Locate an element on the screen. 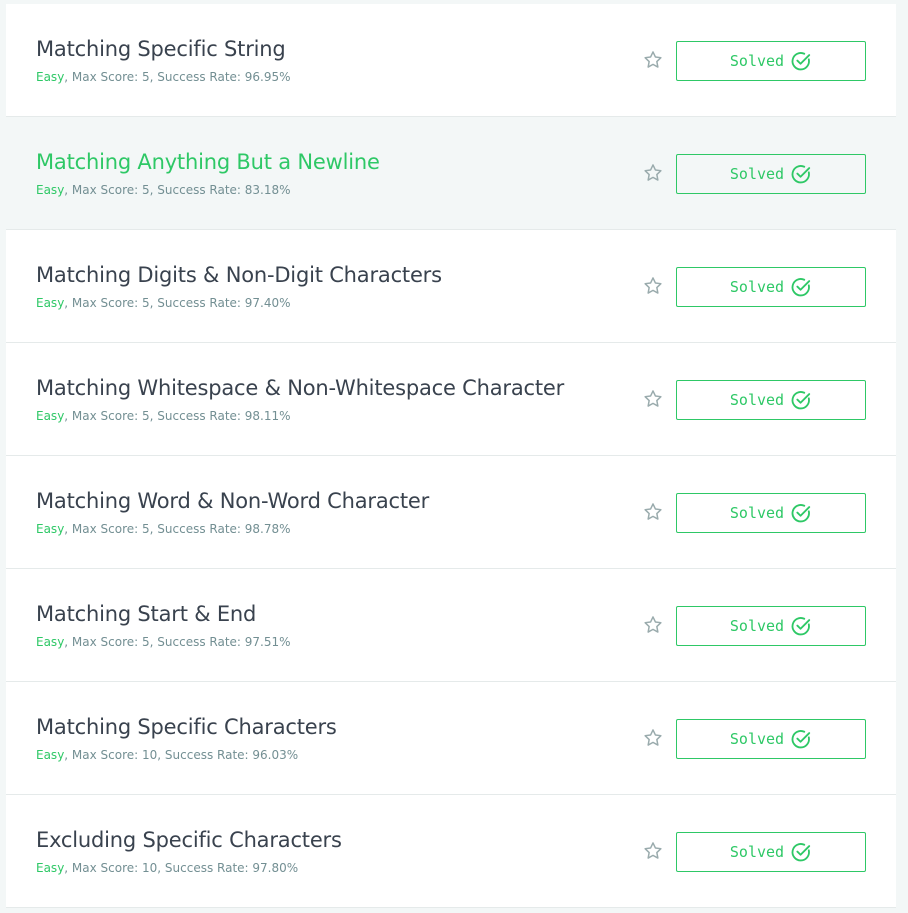  challenge-title: Excluding Specific Characters is located at coordinates (189, 840).